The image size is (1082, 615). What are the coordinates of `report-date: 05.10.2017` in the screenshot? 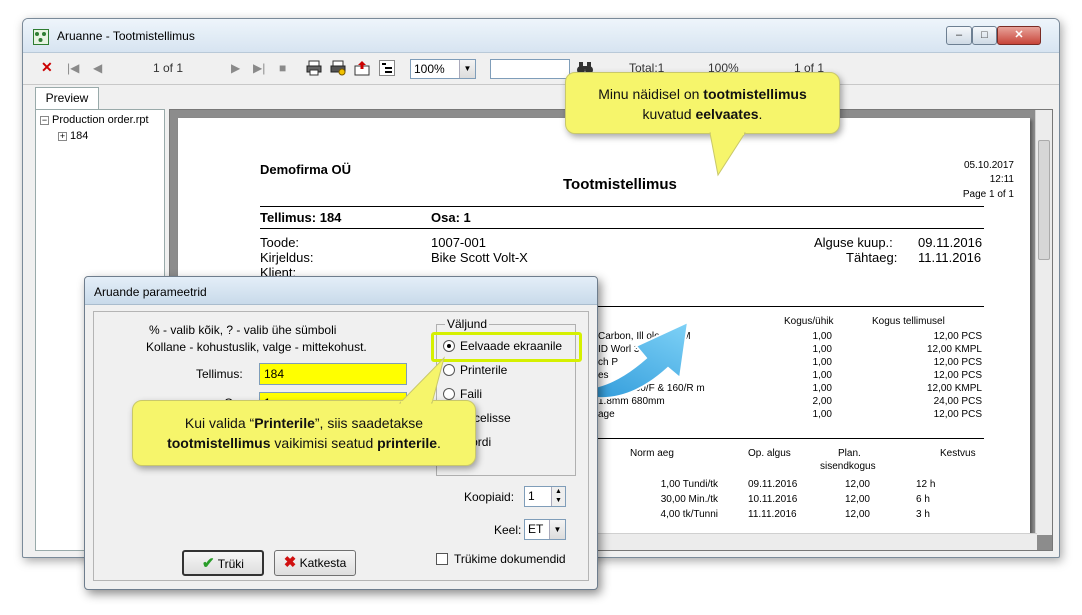 It's located at (988, 165).